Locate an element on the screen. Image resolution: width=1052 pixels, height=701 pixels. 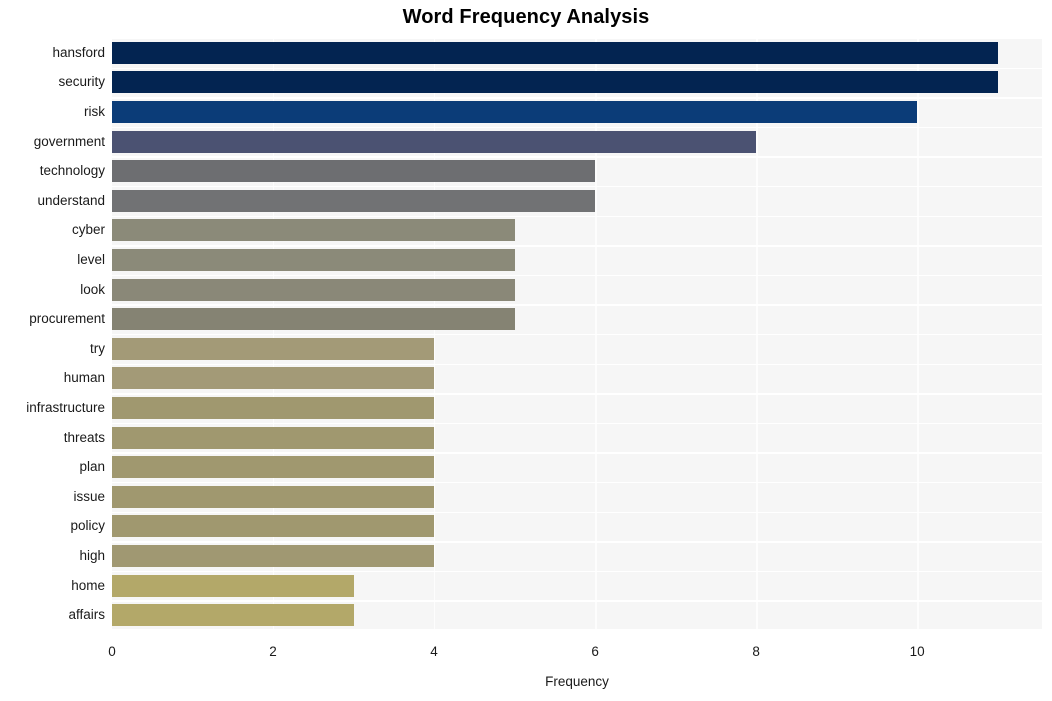
y-tick-label: level is located at coordinates (91, 259).